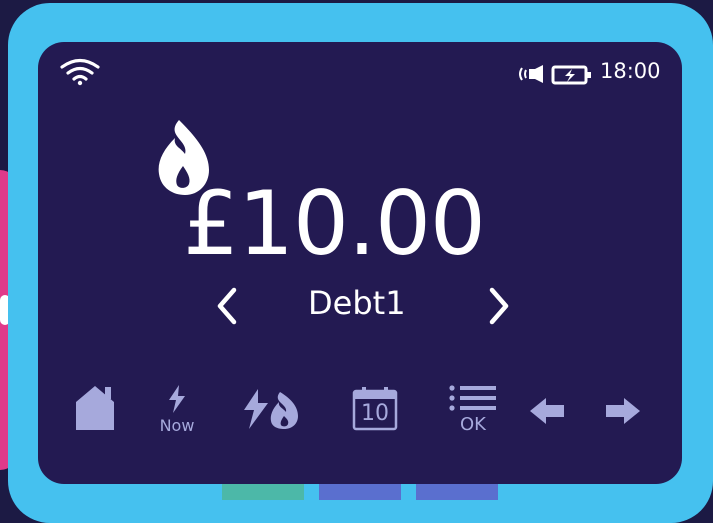 This screenshot has width=713, height=523. I want to click on balance-amount: £10.00, so click(334, 223).